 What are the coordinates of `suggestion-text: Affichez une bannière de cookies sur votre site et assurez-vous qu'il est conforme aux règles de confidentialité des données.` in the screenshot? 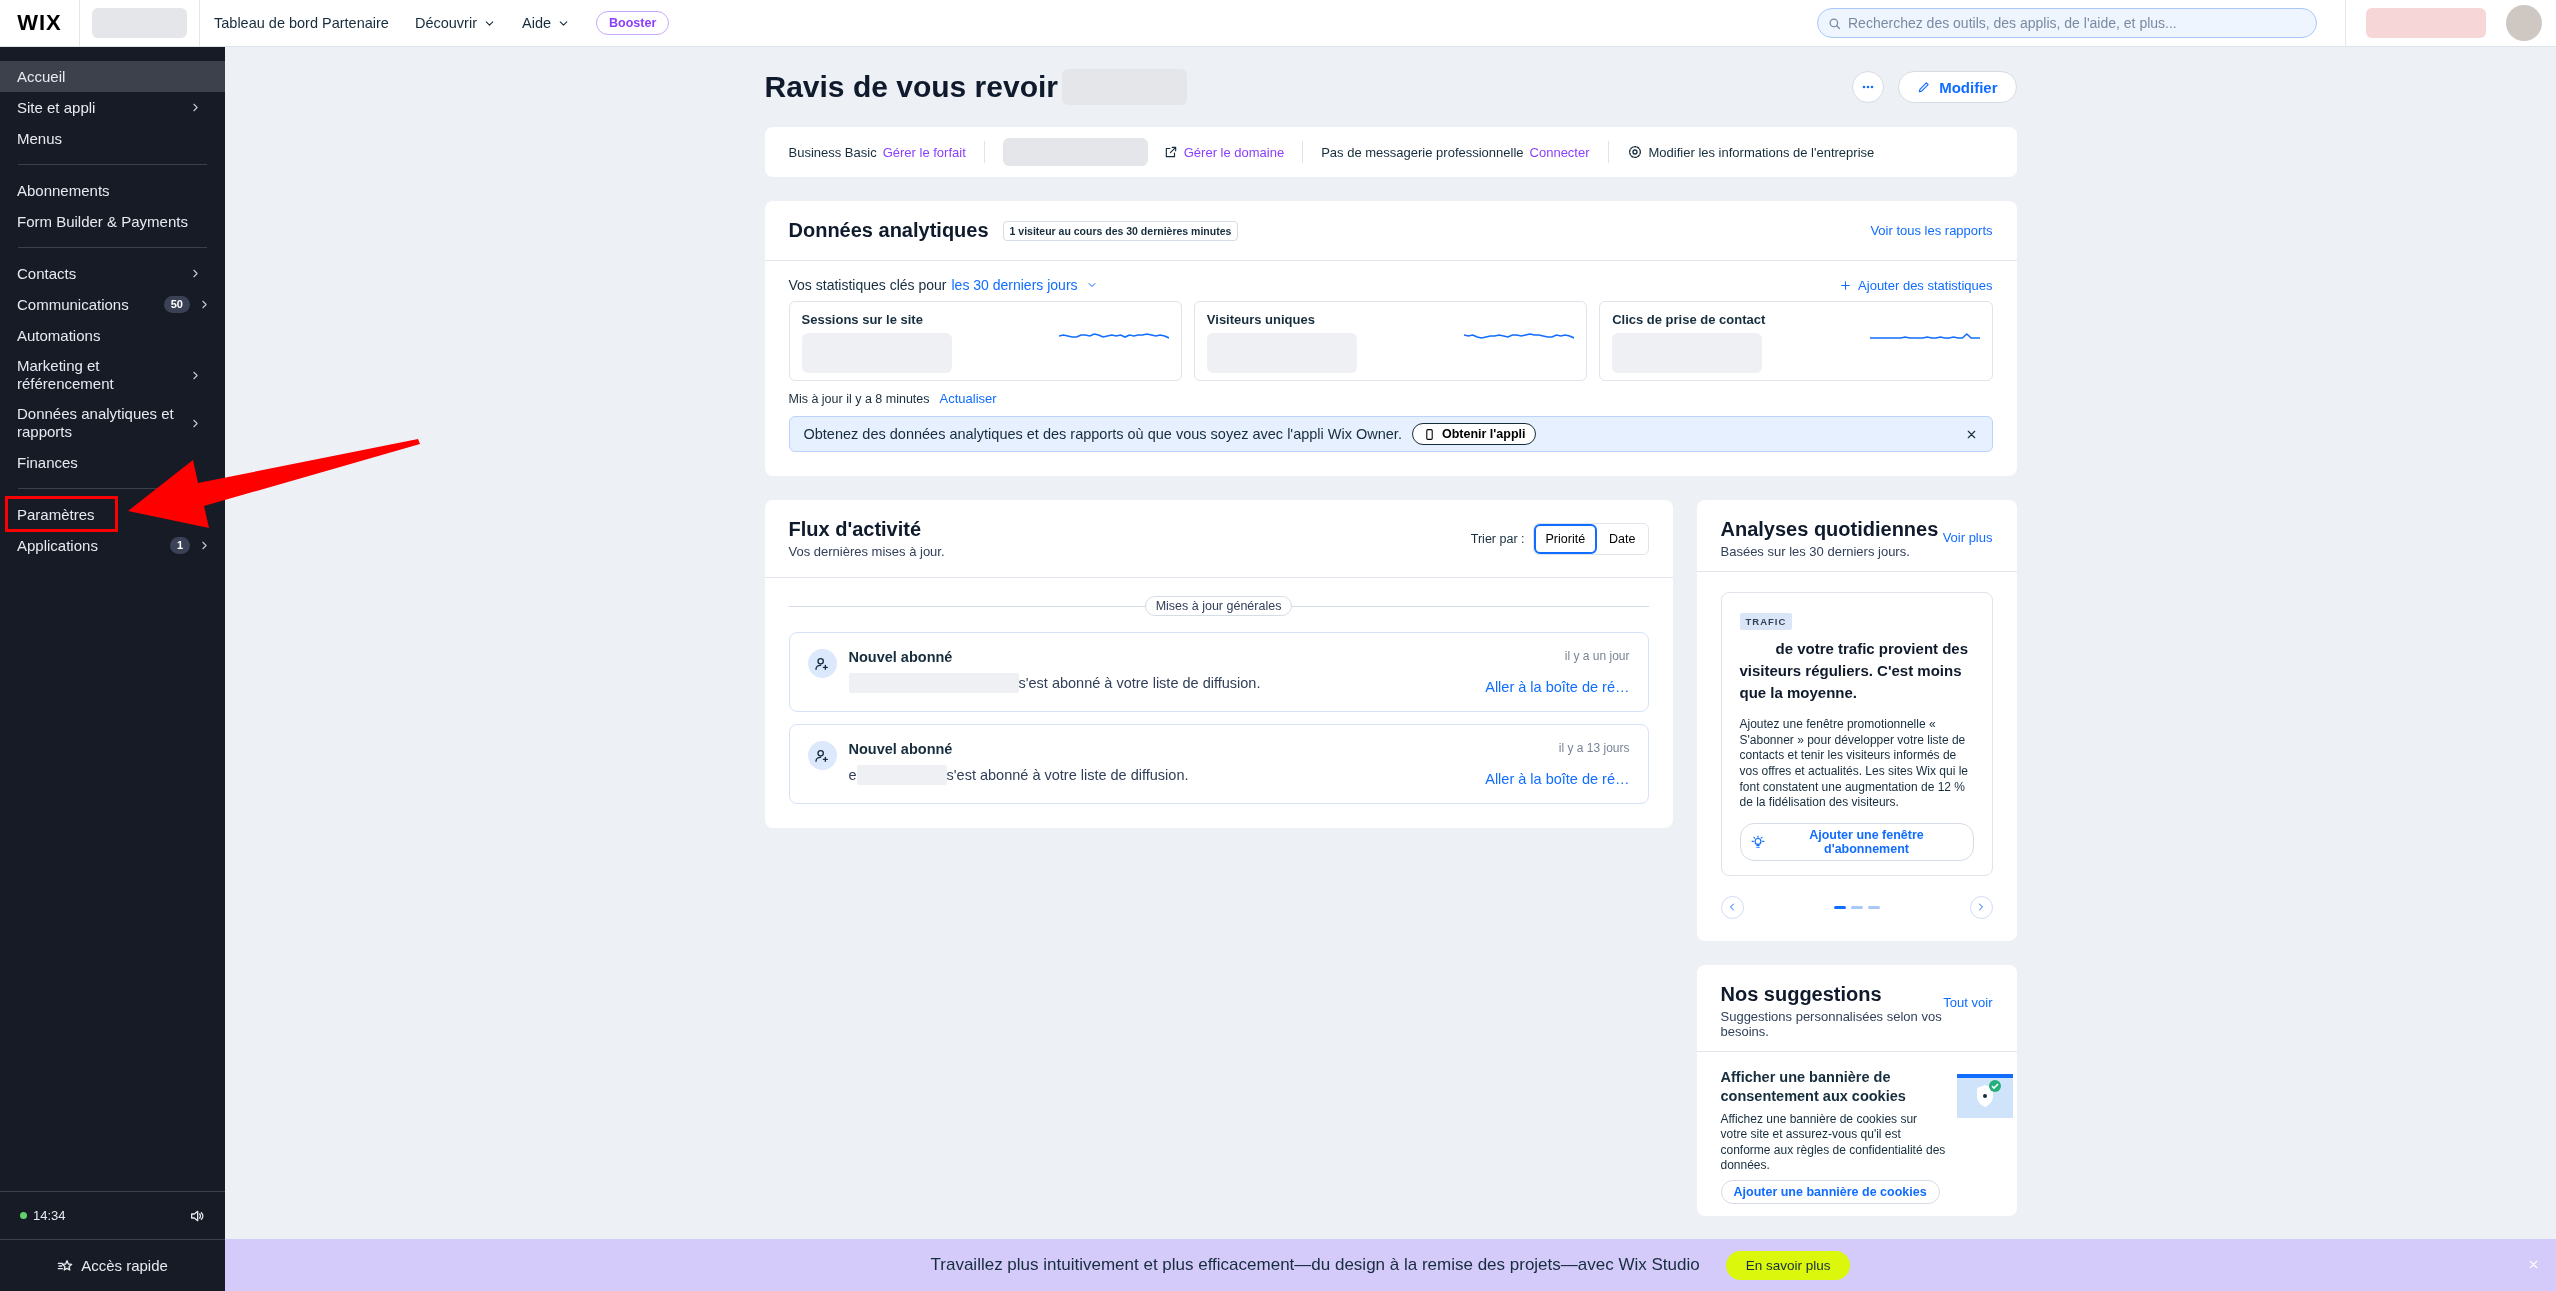 It's located at (1833, 1142).